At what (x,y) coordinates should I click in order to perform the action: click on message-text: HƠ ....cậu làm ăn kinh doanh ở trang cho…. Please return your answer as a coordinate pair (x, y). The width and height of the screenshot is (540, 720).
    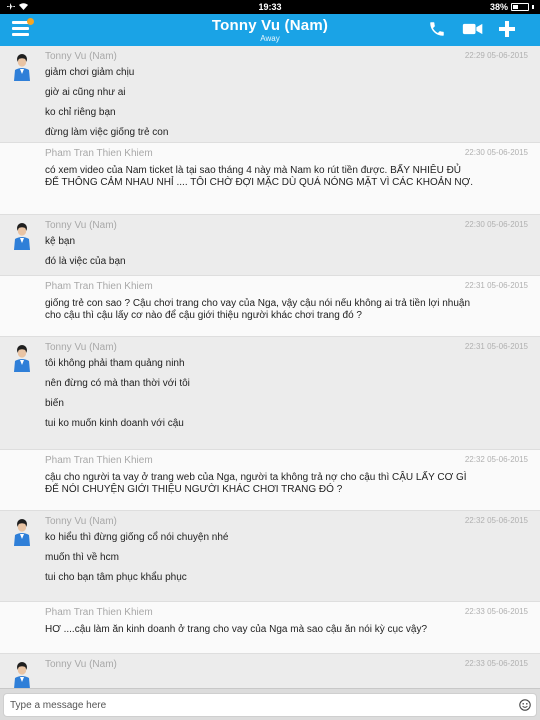
    Looking at the image, I should click on (236, 629).